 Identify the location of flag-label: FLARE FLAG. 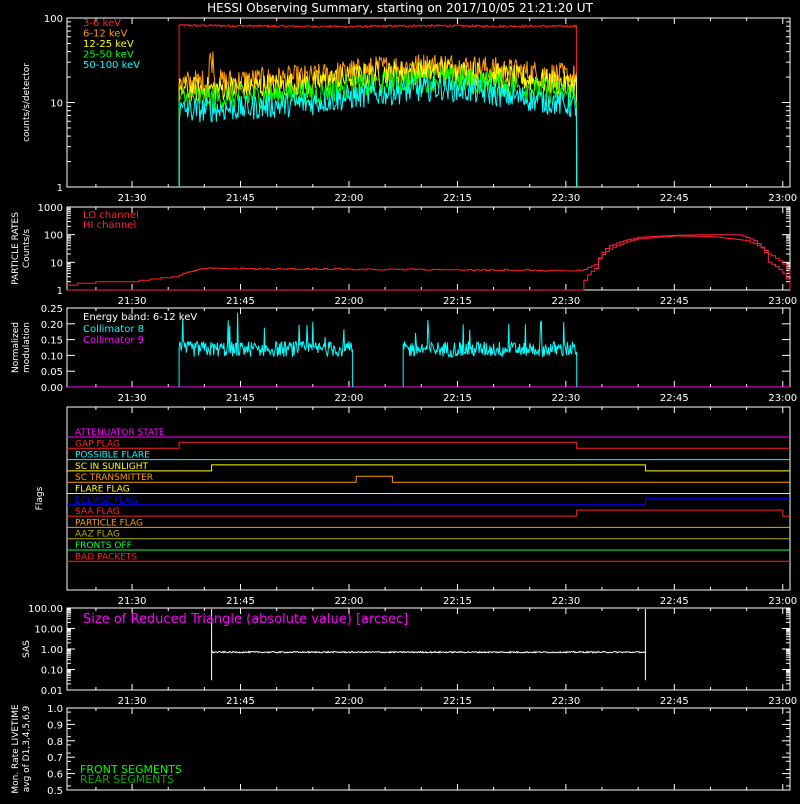
(102, 490).